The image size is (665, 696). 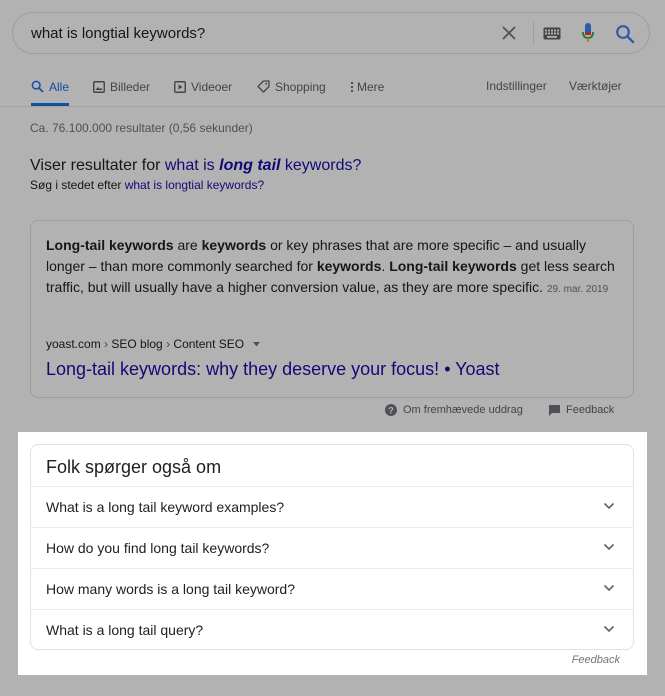 I want to click on paa-question: How many words is a long tail keyword?, so click(x=332, y=588).